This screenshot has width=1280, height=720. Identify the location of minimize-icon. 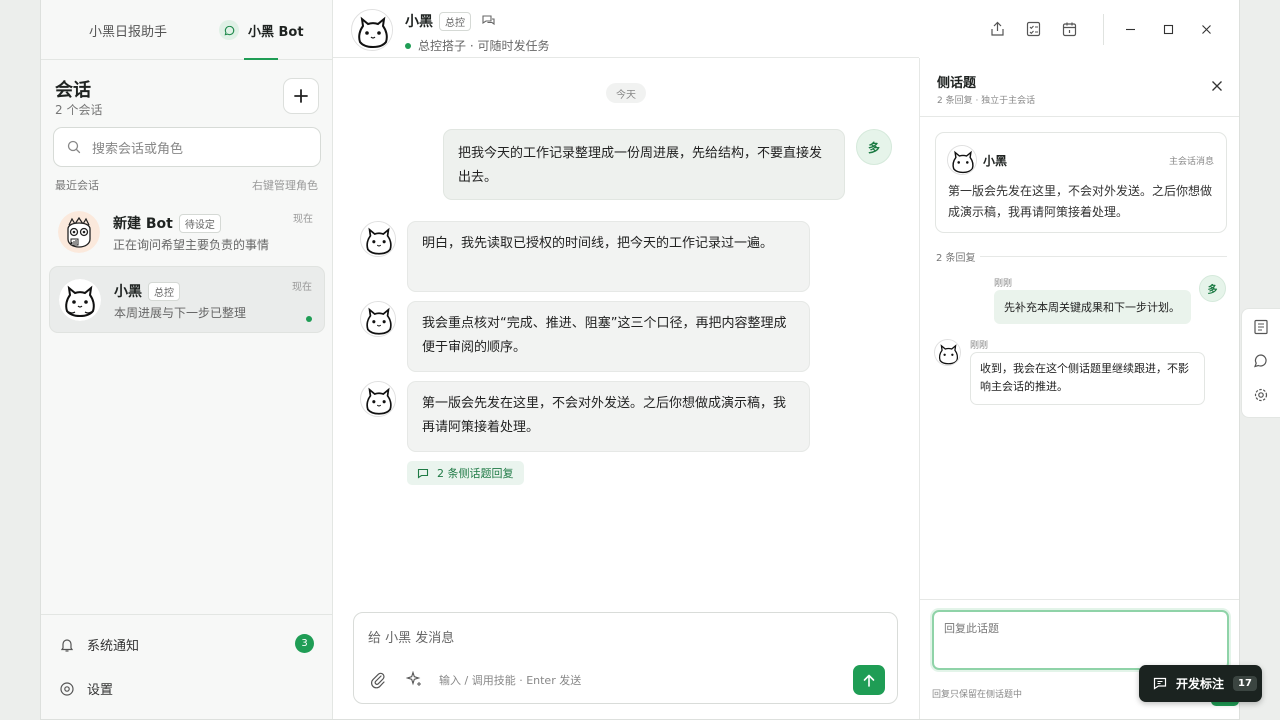
(1130, 29).